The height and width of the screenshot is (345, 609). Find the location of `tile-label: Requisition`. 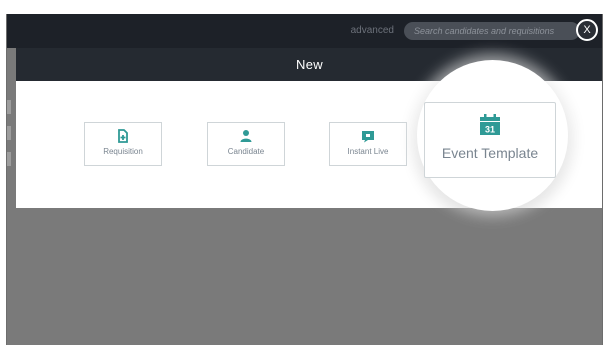

tile-label: Requisition is located at coordinates (123, 151).